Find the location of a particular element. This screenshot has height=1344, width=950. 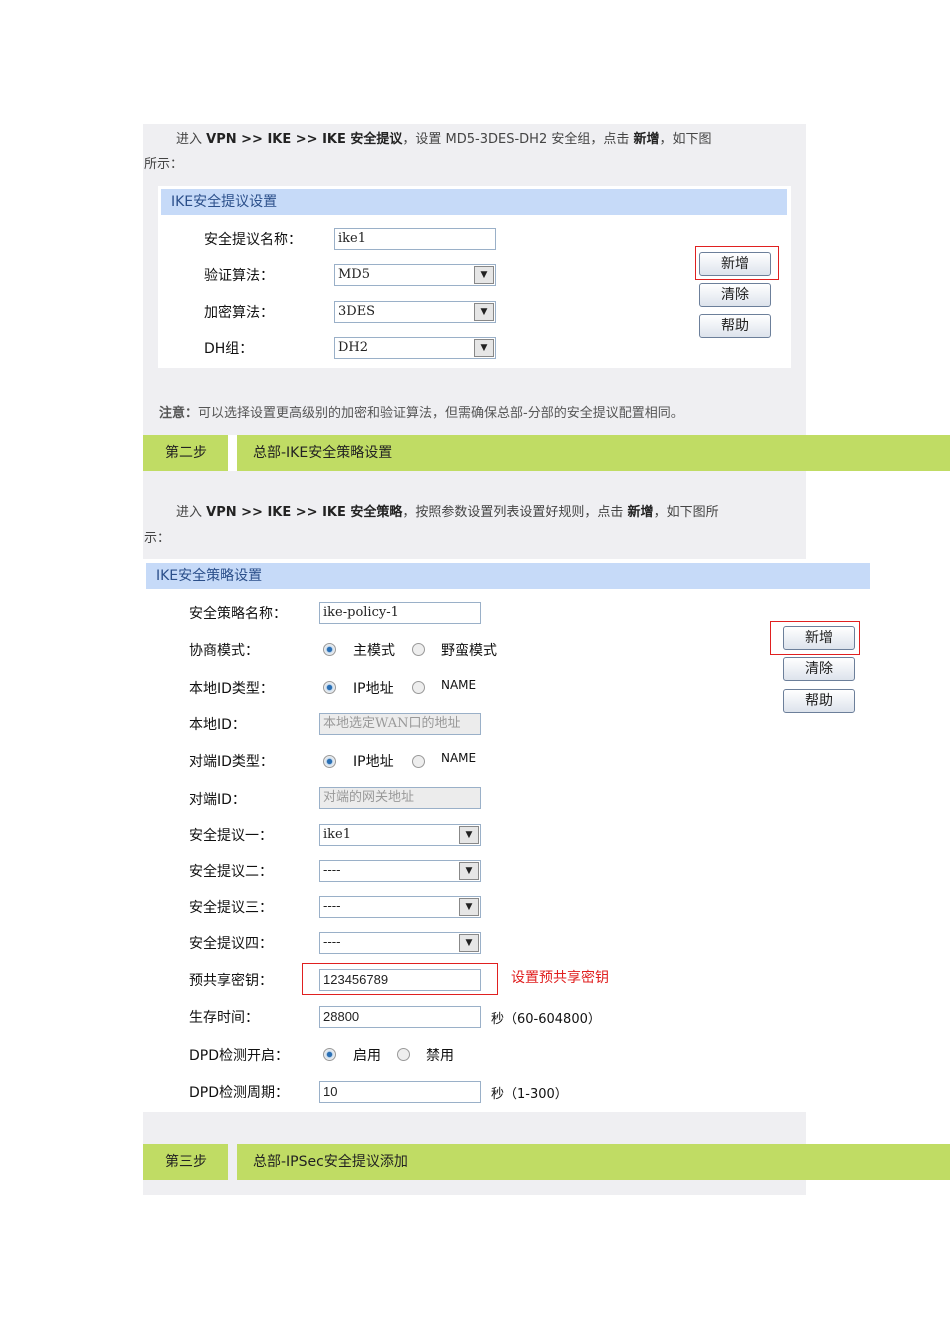

lifetime-input: 28800 is located at coordinates (400, 1017).